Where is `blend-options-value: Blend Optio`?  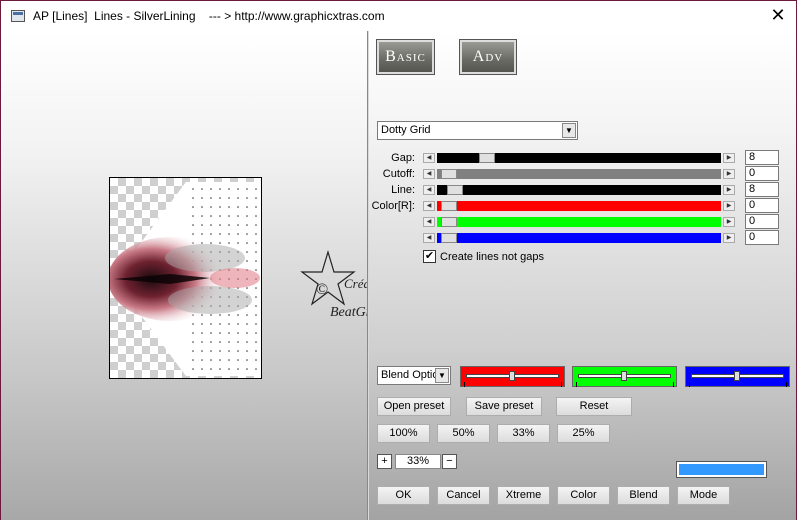 blend-options-value: Blend Optio is located at coordinates (410, 375).